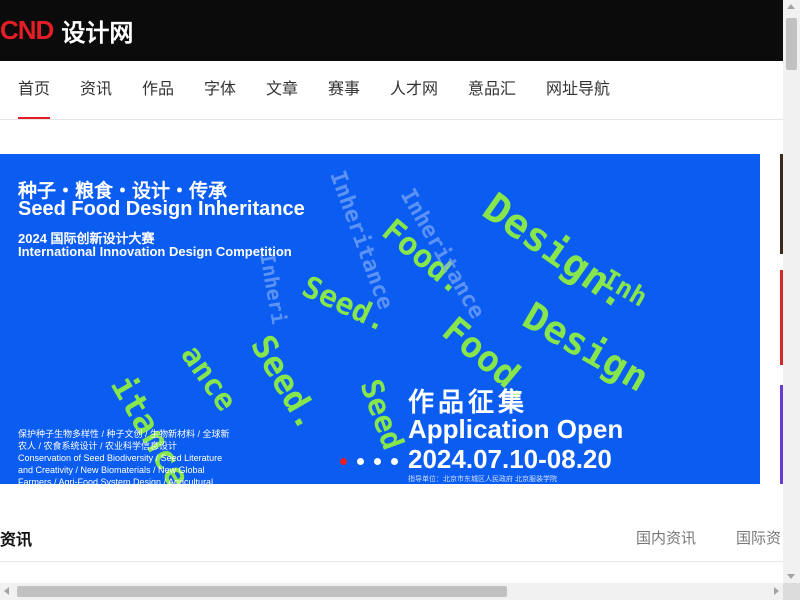 The image size is (800, 600). What do you see at coordinates (391, 30) in the screenshot?
I see `top-header: CND 设计网` at bounding box center [391, 30].